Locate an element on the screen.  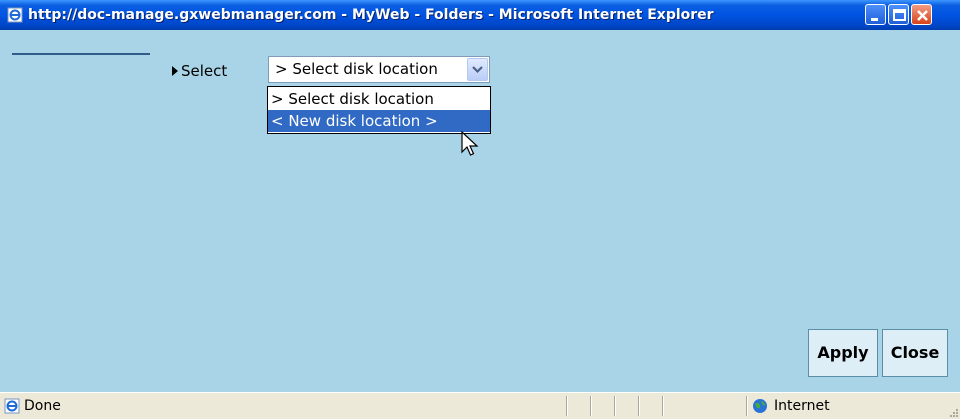
bullet-arrow-icon is located at coordinates (175, 71).